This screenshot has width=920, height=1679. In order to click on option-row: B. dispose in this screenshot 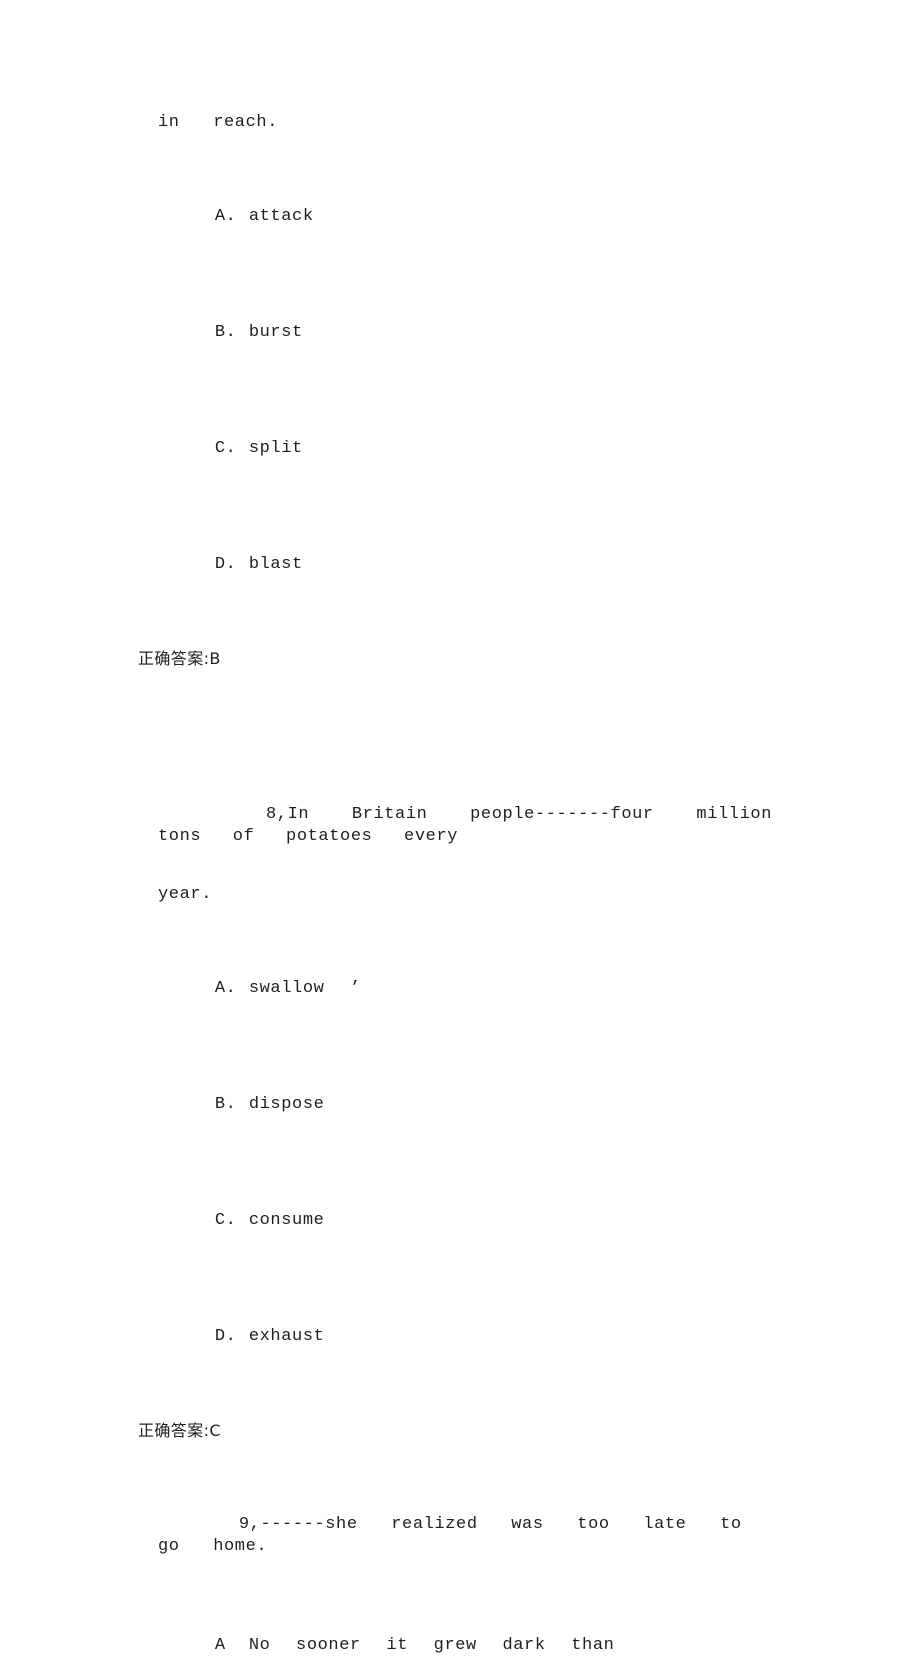, I will do `click(455, 1105)`.